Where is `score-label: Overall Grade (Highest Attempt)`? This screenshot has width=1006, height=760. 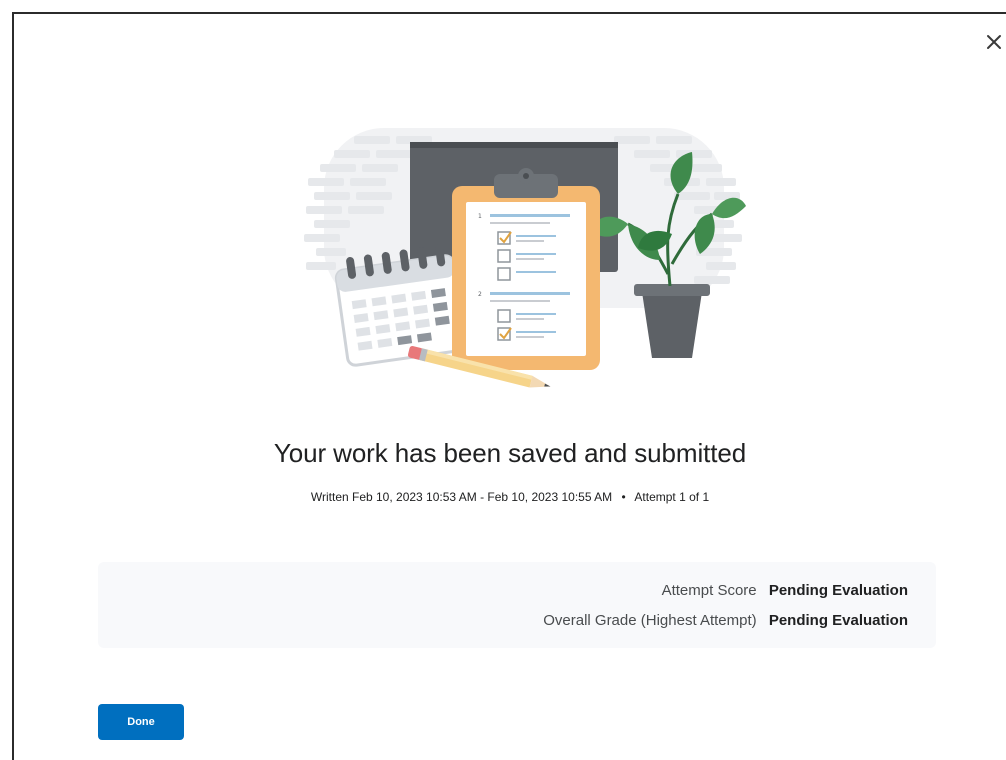 score-label: Overall Grade (Highest Attempt) is located at coordinates (650, 620).